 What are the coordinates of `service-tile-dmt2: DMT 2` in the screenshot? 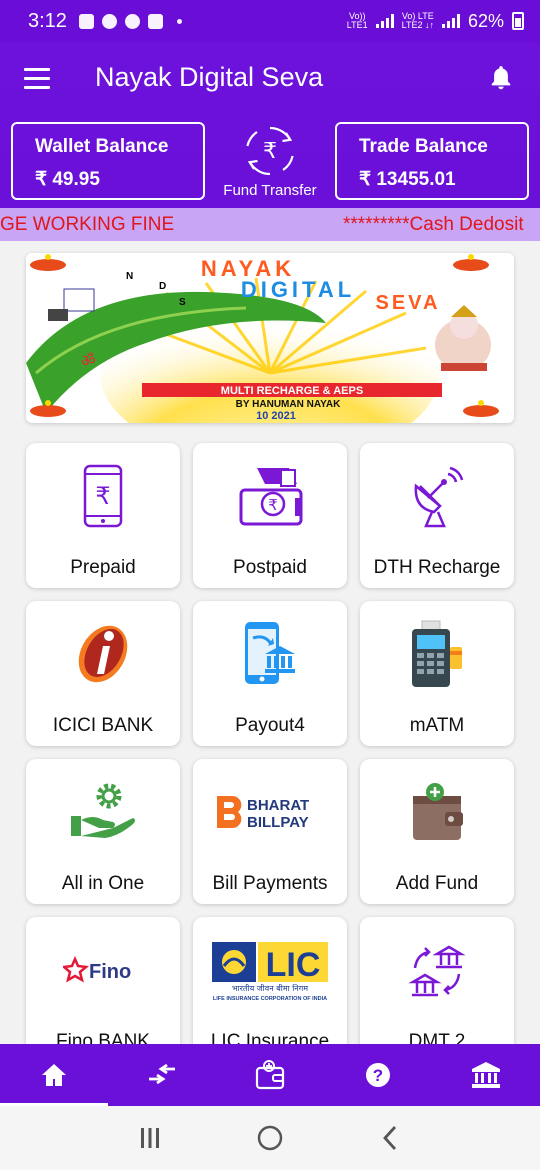 It's located at (437, 989).